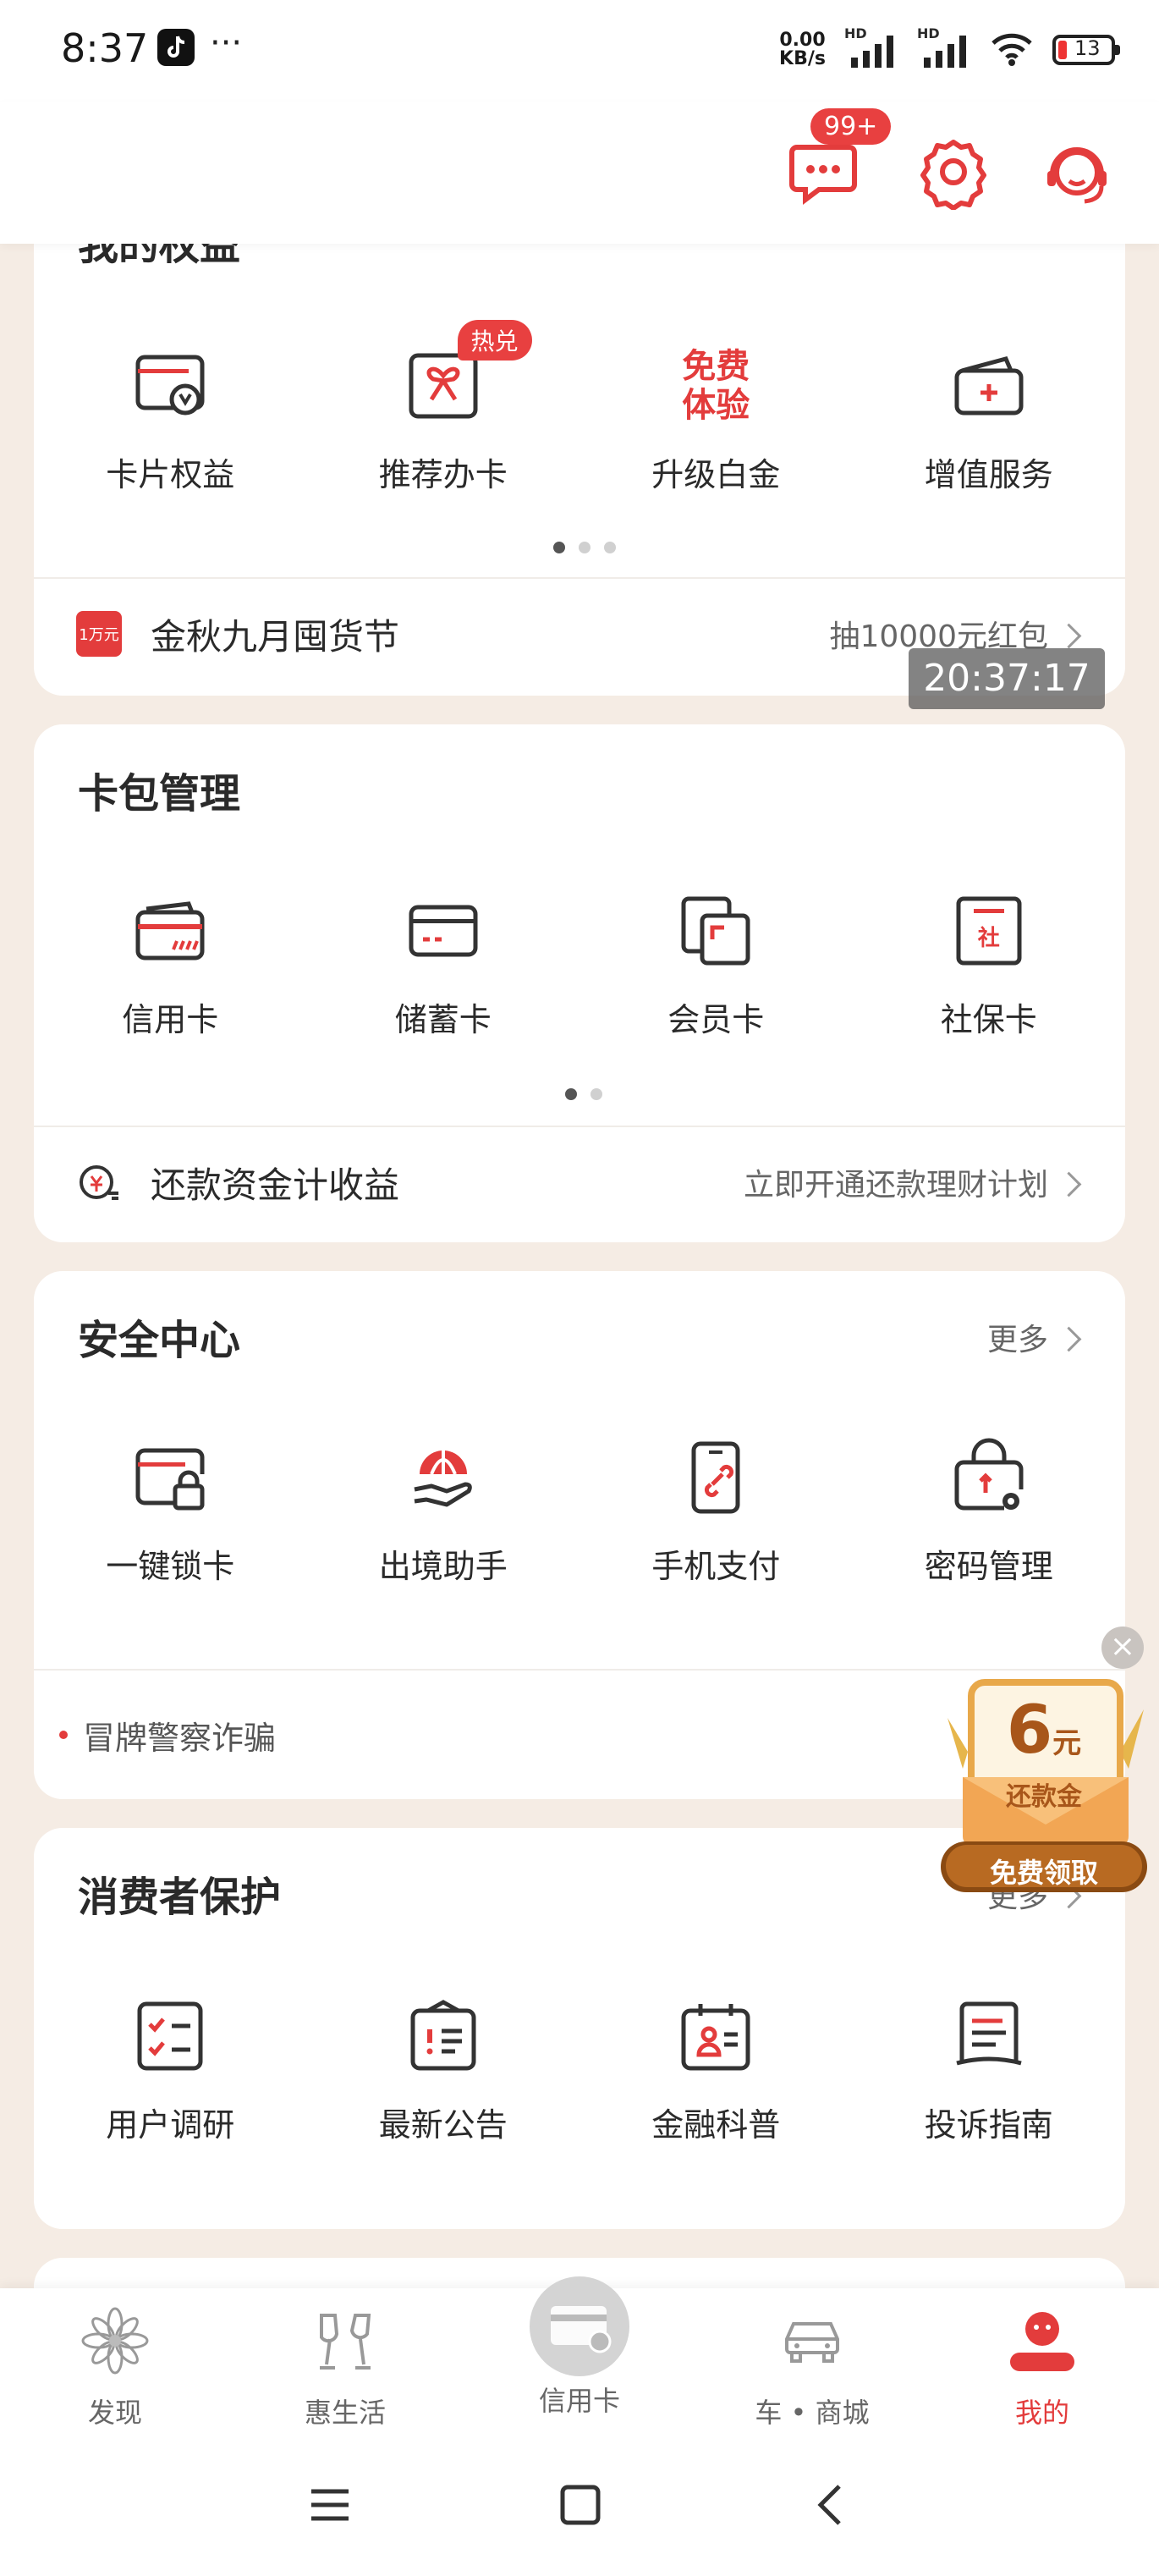 The width and height of the screenshot is (1159, 2576). What do you see at coordinates (345, 2342) in the screenshot?
I see `life-icon` at bounding box center [345, 2342].